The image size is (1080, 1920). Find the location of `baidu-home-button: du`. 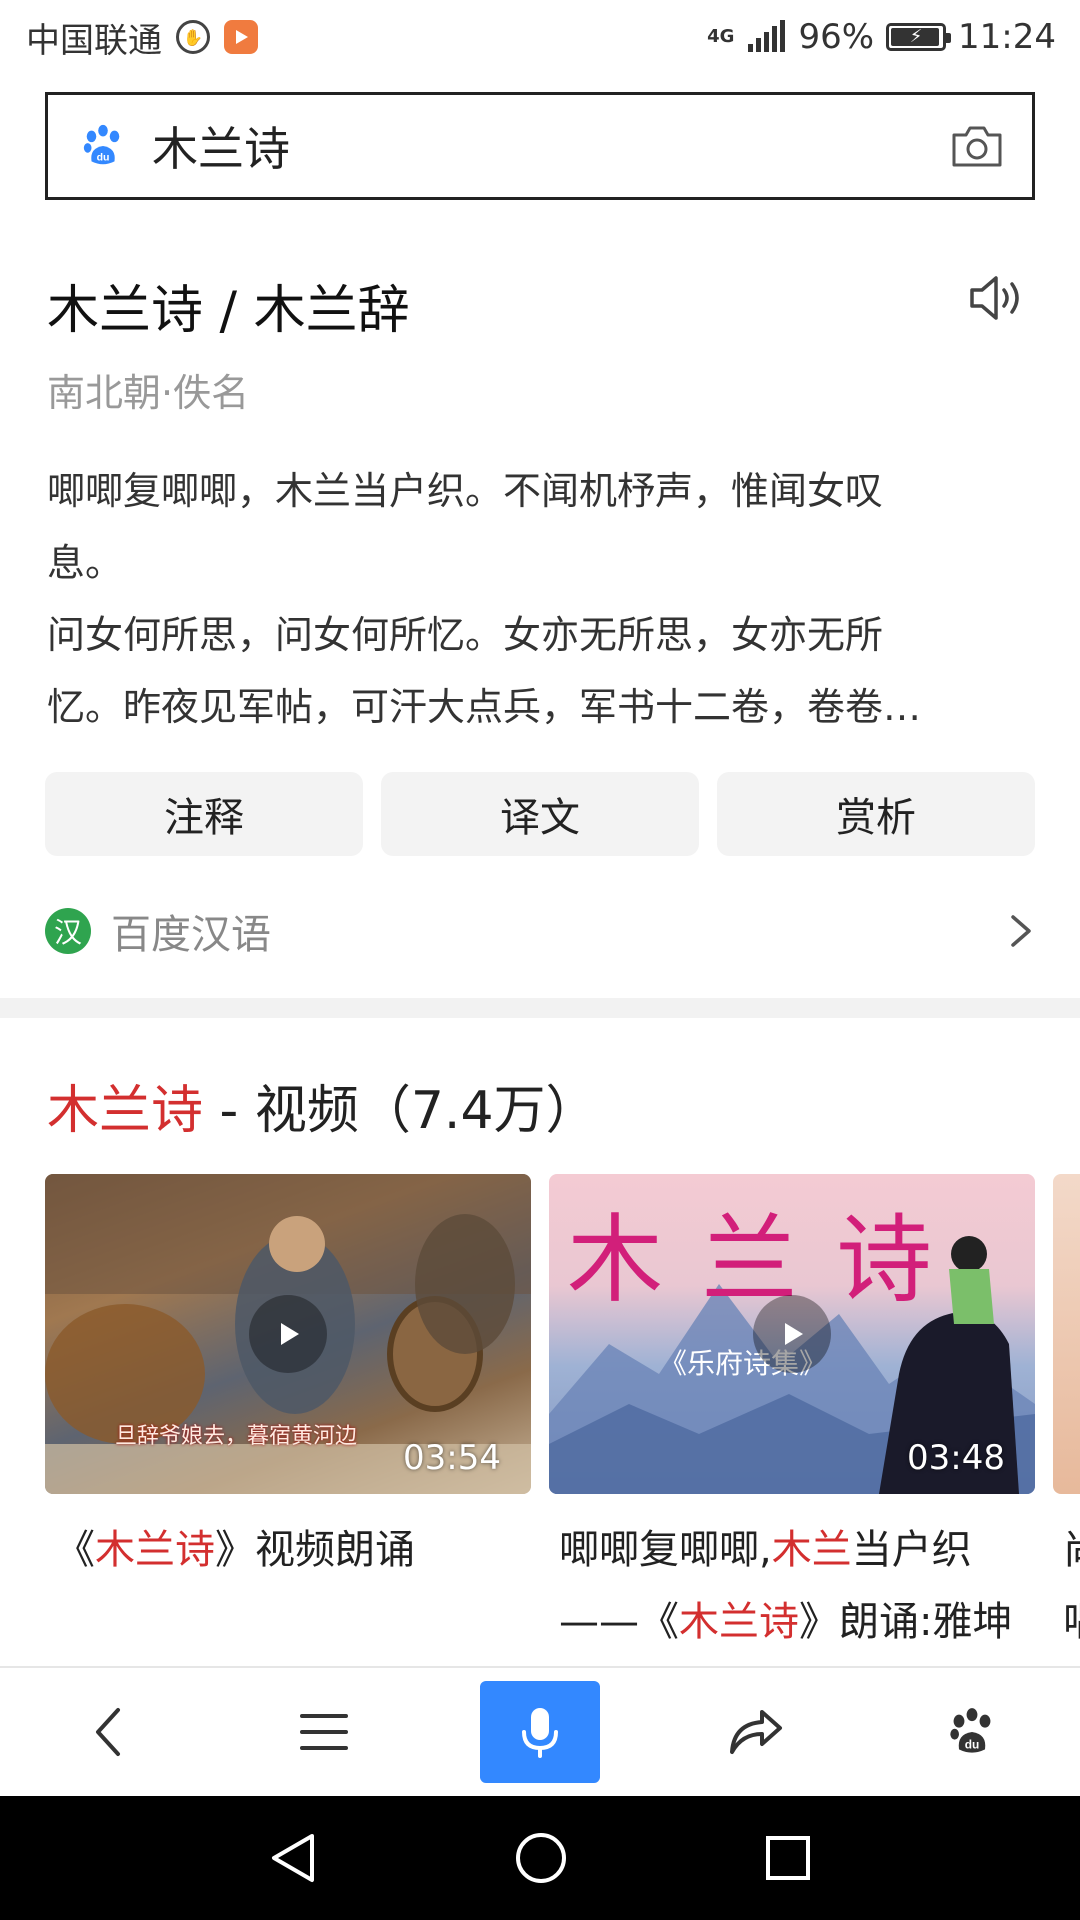

baidu-home-button: du is located at coordinates (972, 1732).